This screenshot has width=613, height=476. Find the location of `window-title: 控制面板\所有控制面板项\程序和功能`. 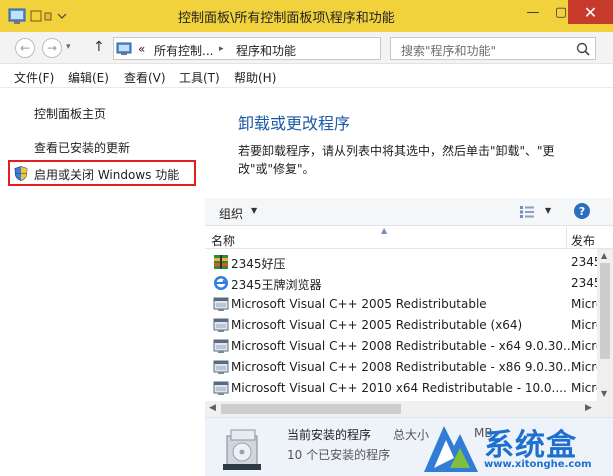

window-title: 控制面板\所有控制面板项\程序和功能 is located at coordinates (286, 18).